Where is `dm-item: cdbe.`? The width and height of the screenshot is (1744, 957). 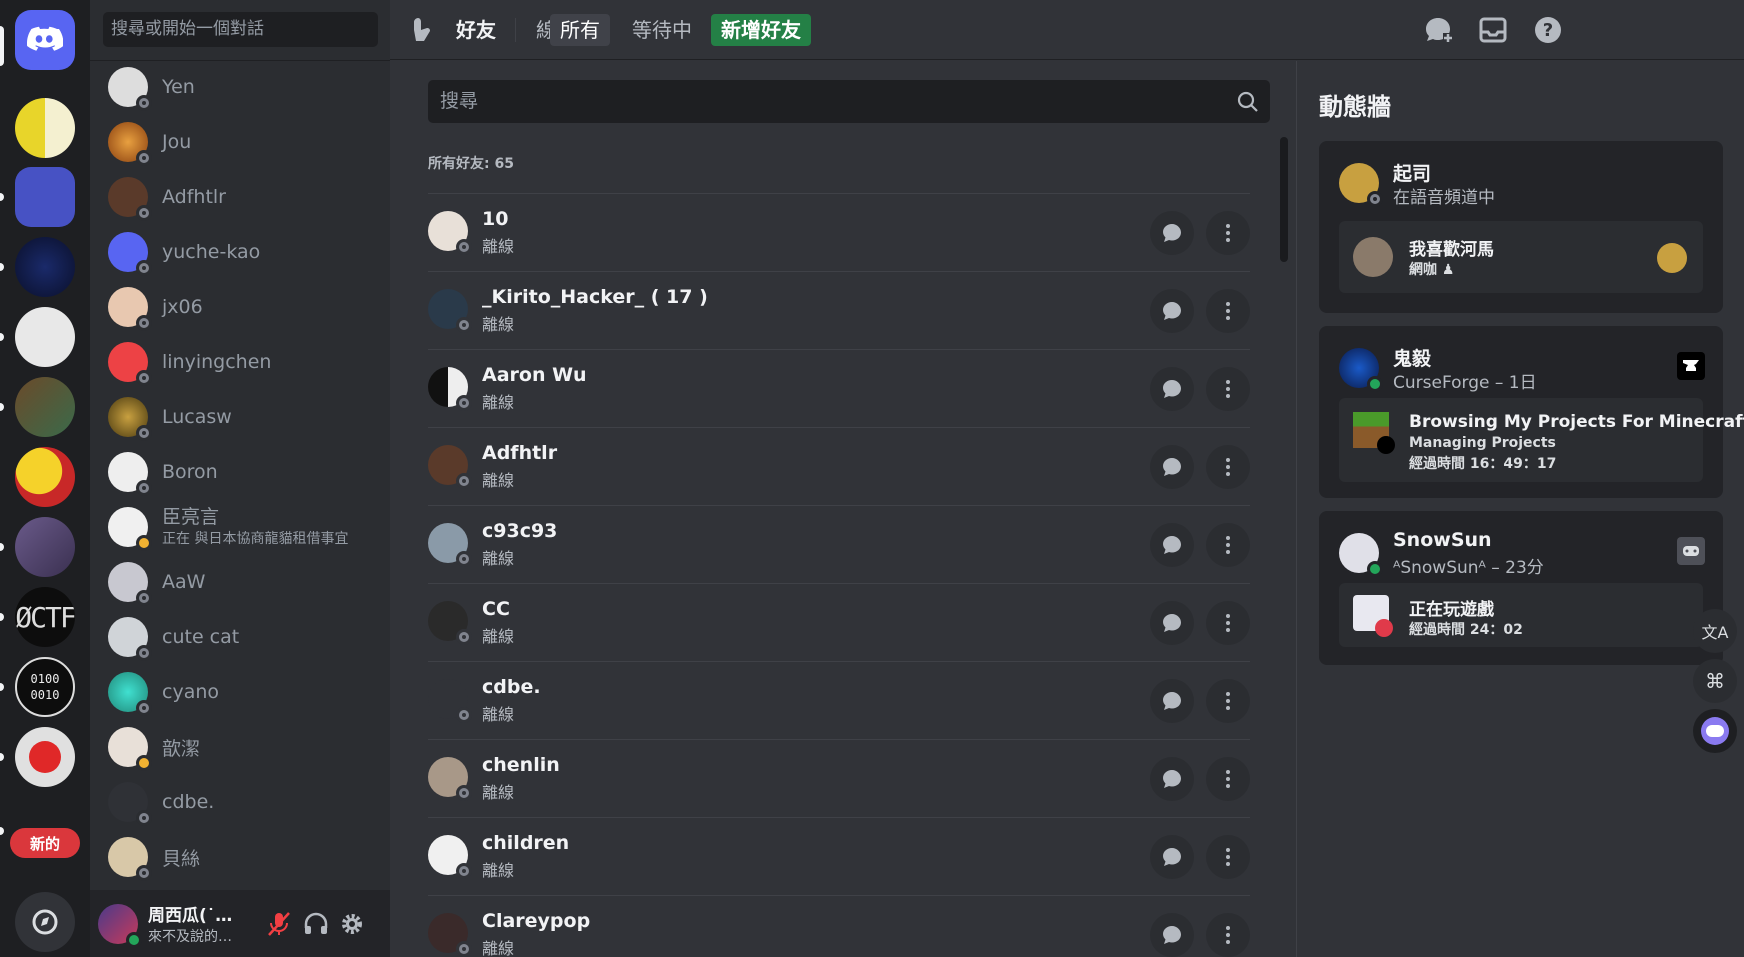
dm-item: cdbe. is located at coordinates (243, 802).